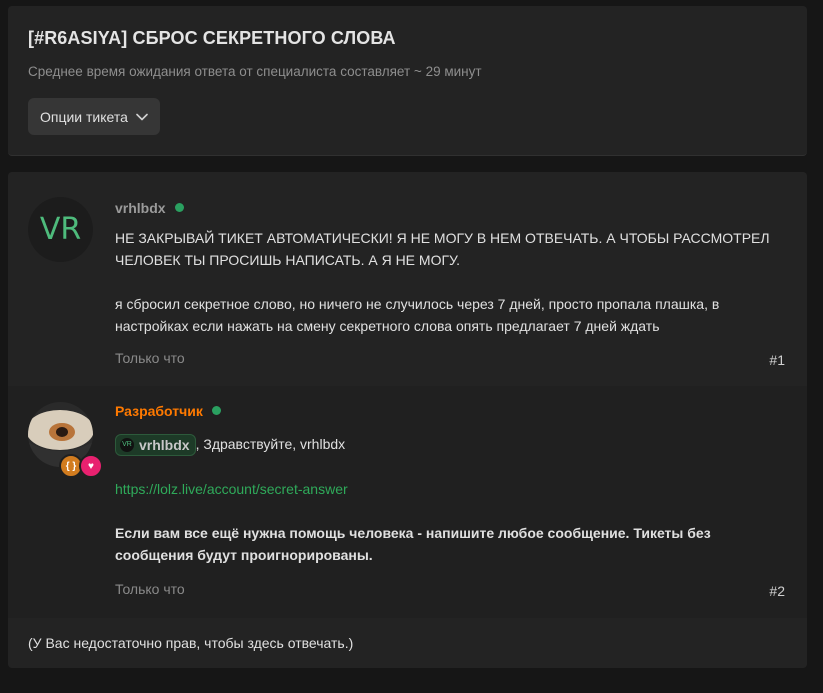 This screenshot has width=823, height=693. What do you see at coordinates (60, 229) in the screenshot?
I see `avatar: VR` at bounding box center [60, 229].